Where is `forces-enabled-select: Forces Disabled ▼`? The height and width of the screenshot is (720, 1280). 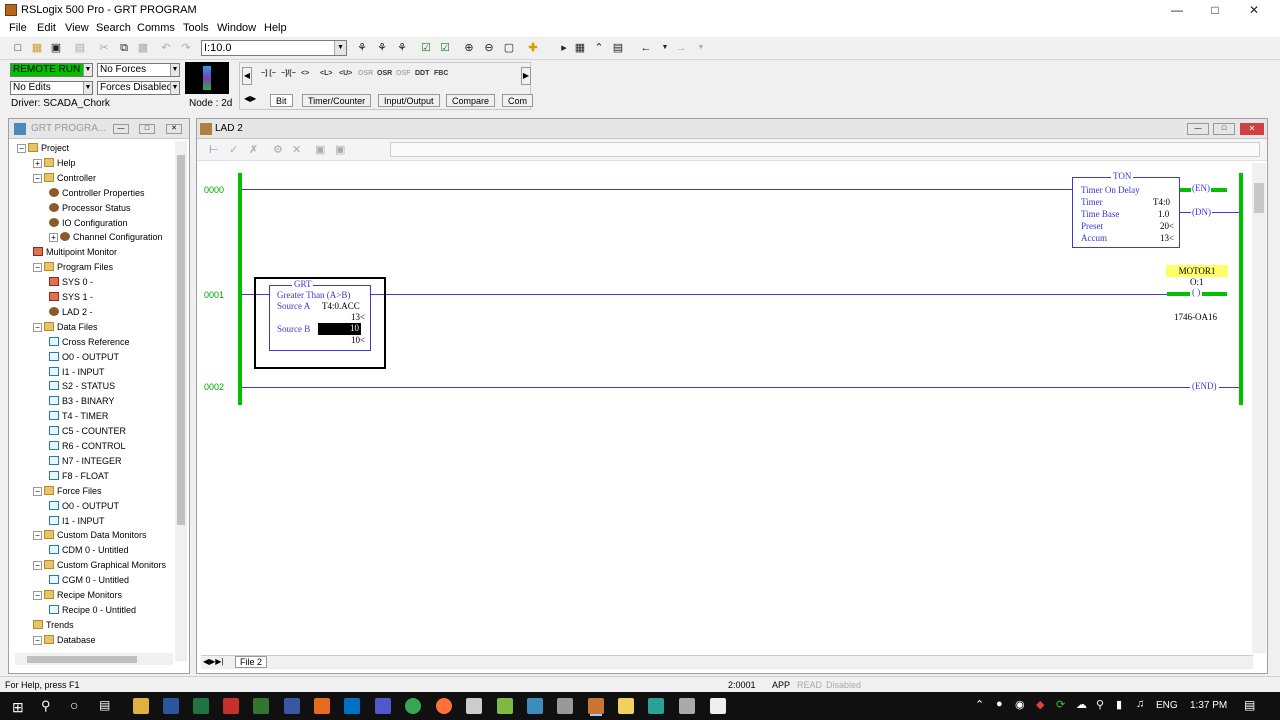
forces-enabled-select: Forces Disabled ▼ is located at coordinates (138, 88).